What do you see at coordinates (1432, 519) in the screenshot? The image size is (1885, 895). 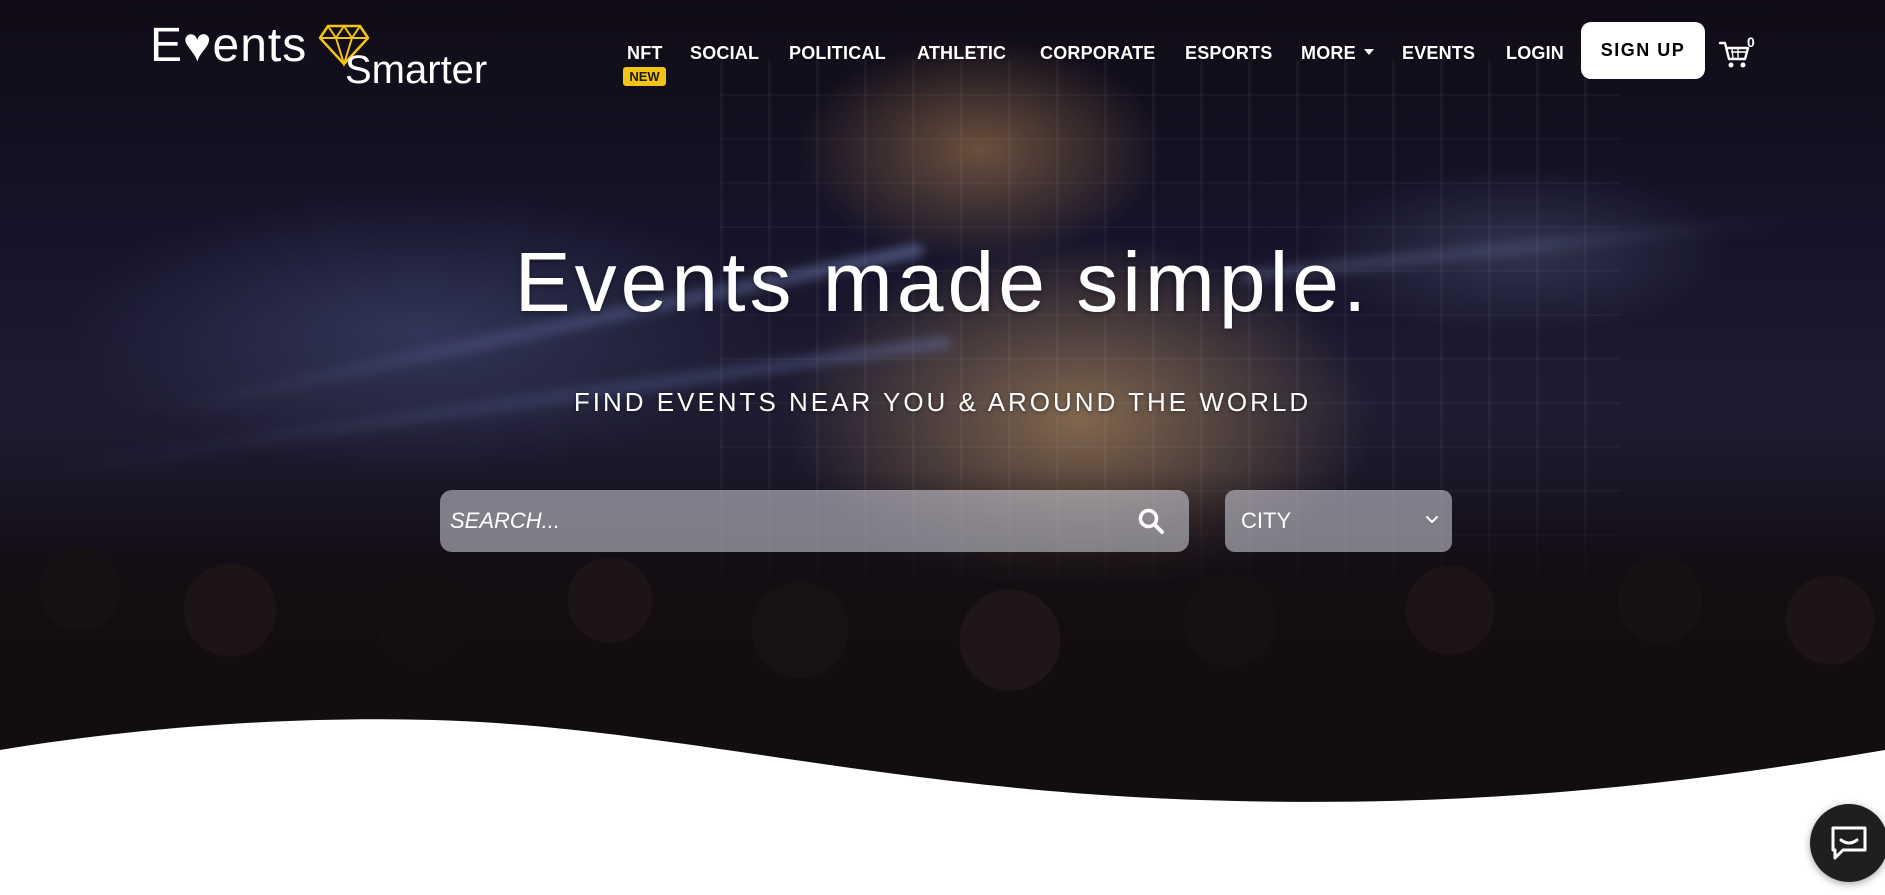 I see `chevron-down-icon` at bounding box center [1432, 519].